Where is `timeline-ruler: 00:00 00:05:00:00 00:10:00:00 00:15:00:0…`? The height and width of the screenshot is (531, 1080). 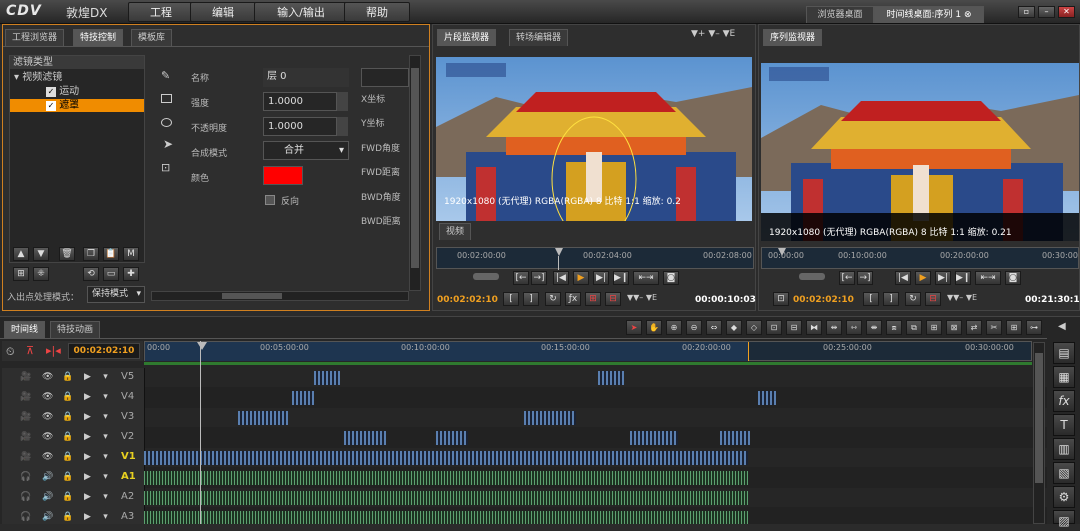 timeline-ruler: 00:00 00:05:00:00 00:10:00:00 00:15:00:0… is located at coordinates (588, 351).